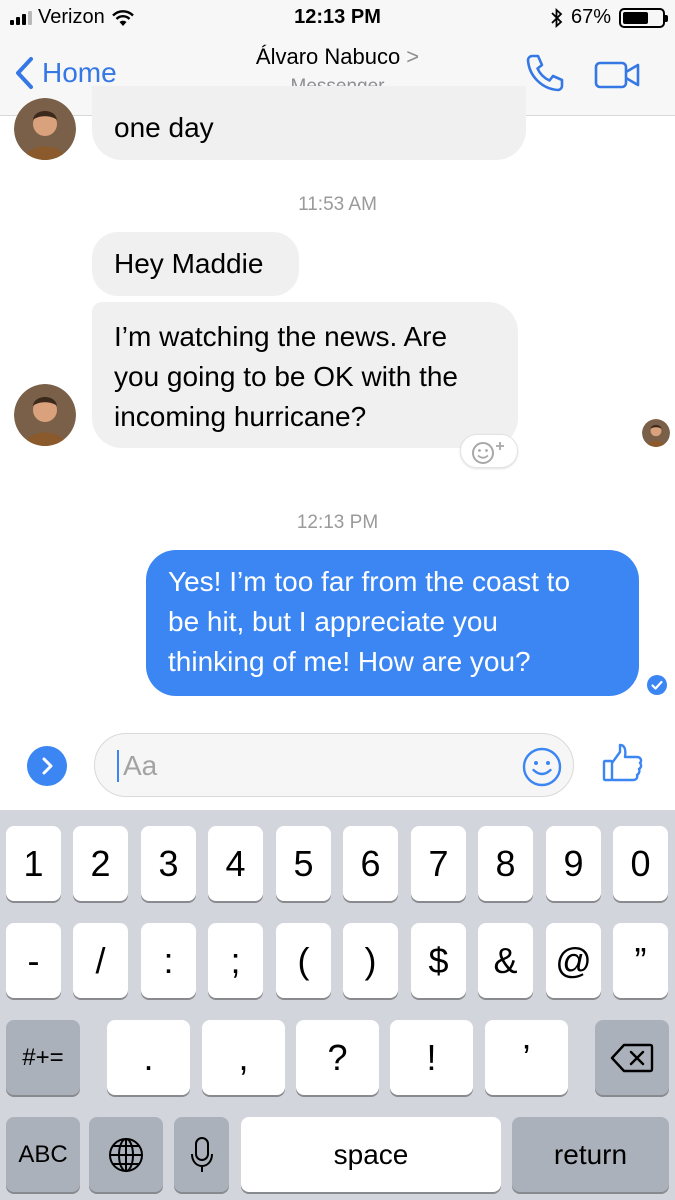 The height and width of the screenshot is (1200, 675). I want to click on return-key: return, so click(590, 1154).